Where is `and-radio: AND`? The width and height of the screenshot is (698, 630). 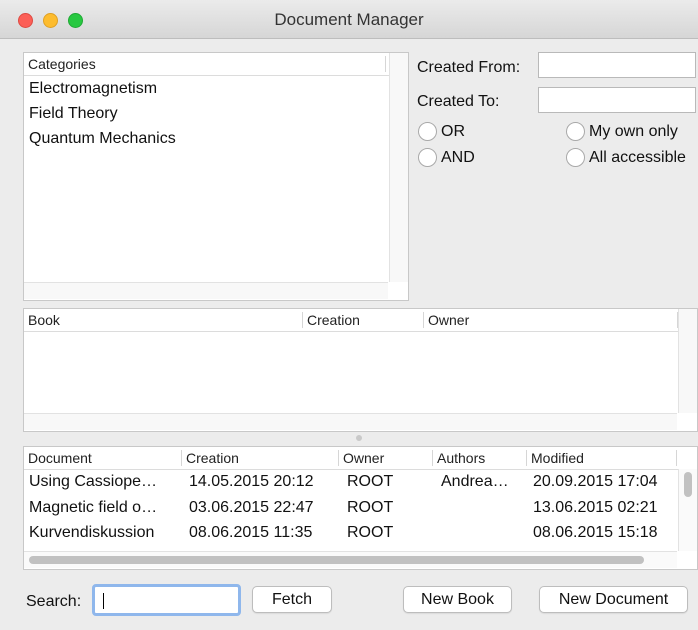 and-radio: AND is located at coordinates (446, 157).